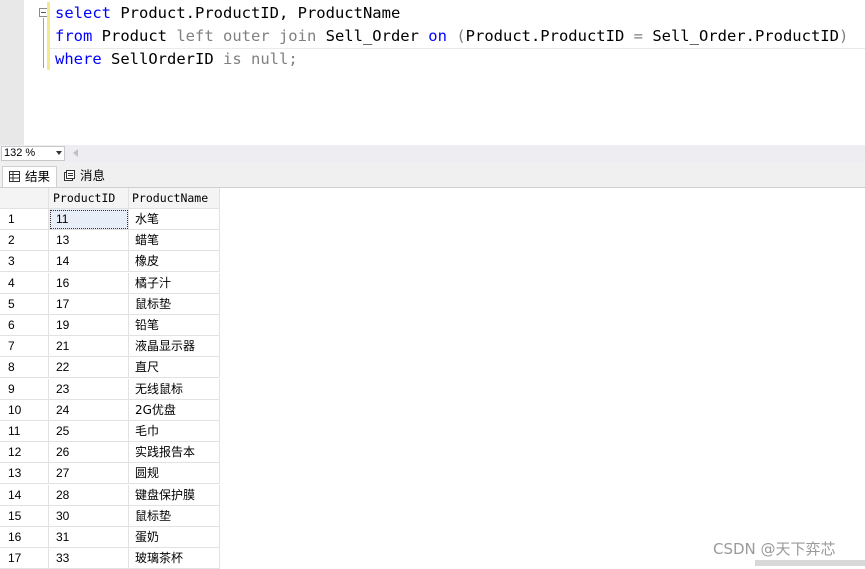 This screenshot has height=569, width=865. I want to click on cell-productname: 毛巾, so click(174, 431).